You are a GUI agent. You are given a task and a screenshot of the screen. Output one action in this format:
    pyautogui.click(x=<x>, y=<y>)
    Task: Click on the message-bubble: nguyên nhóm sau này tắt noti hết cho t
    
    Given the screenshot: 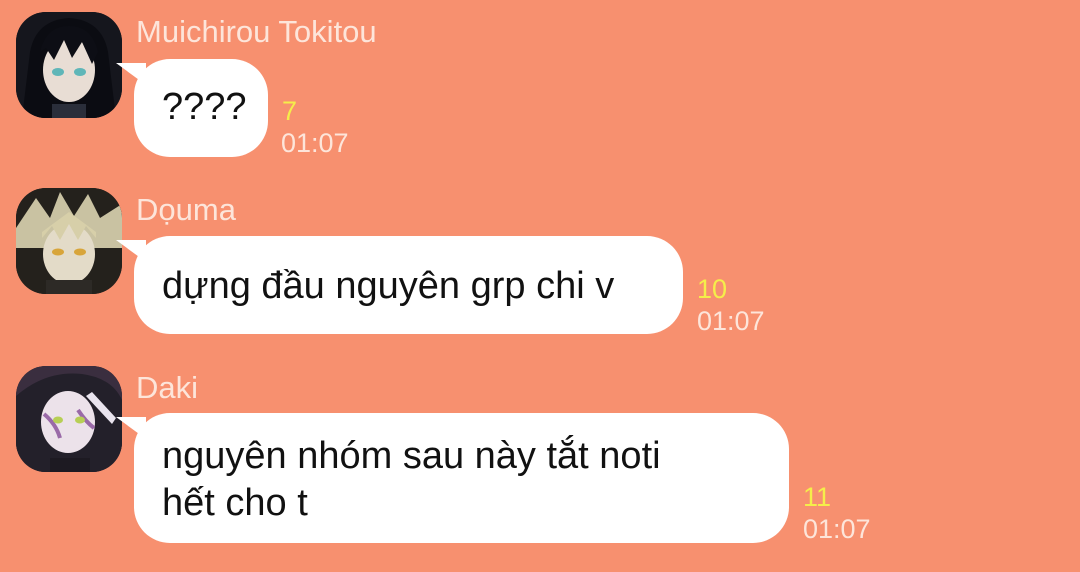 What is the action you would take?
    pyautogui.click(x=461, y=478)
    